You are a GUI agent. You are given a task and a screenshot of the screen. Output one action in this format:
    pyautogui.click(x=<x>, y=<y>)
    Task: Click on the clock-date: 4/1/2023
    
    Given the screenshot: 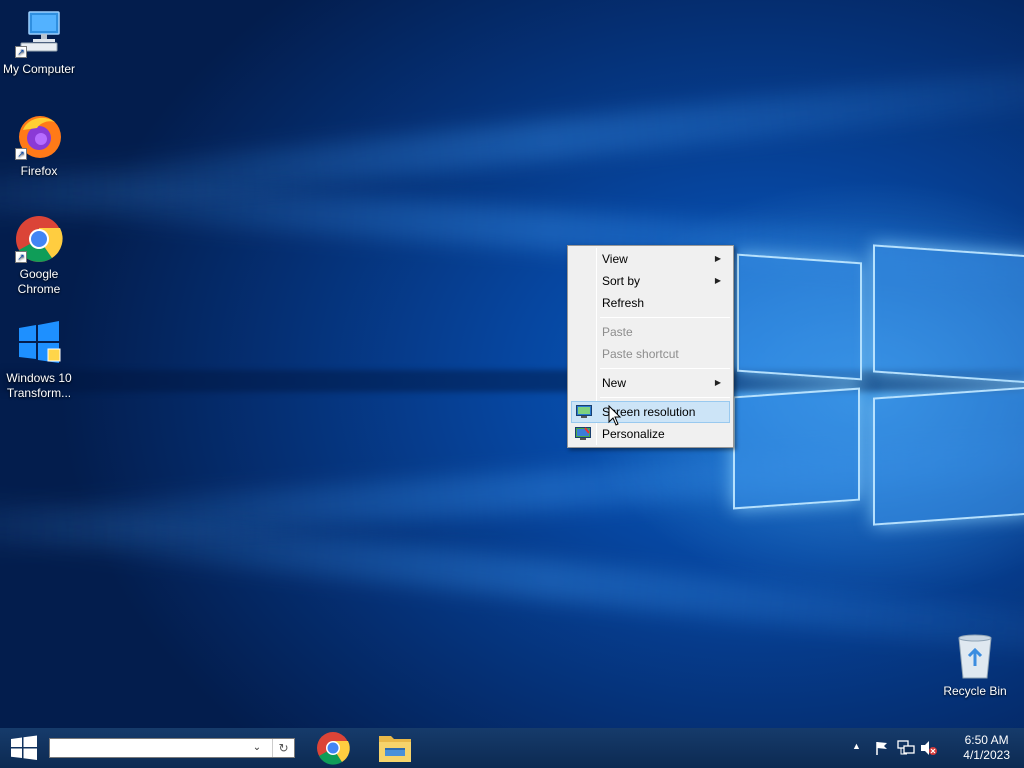 What is the action you would take?
    pyautogui.click(x=986, y=755)
    